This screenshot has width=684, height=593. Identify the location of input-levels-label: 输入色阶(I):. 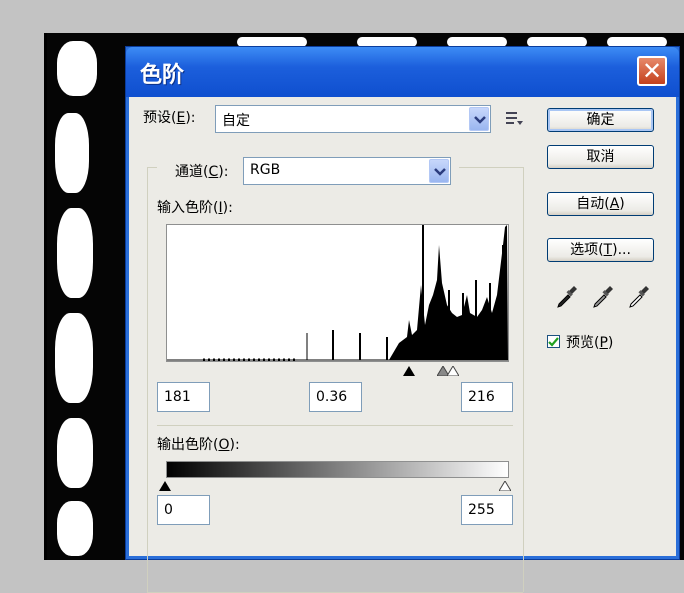
(195, 208).